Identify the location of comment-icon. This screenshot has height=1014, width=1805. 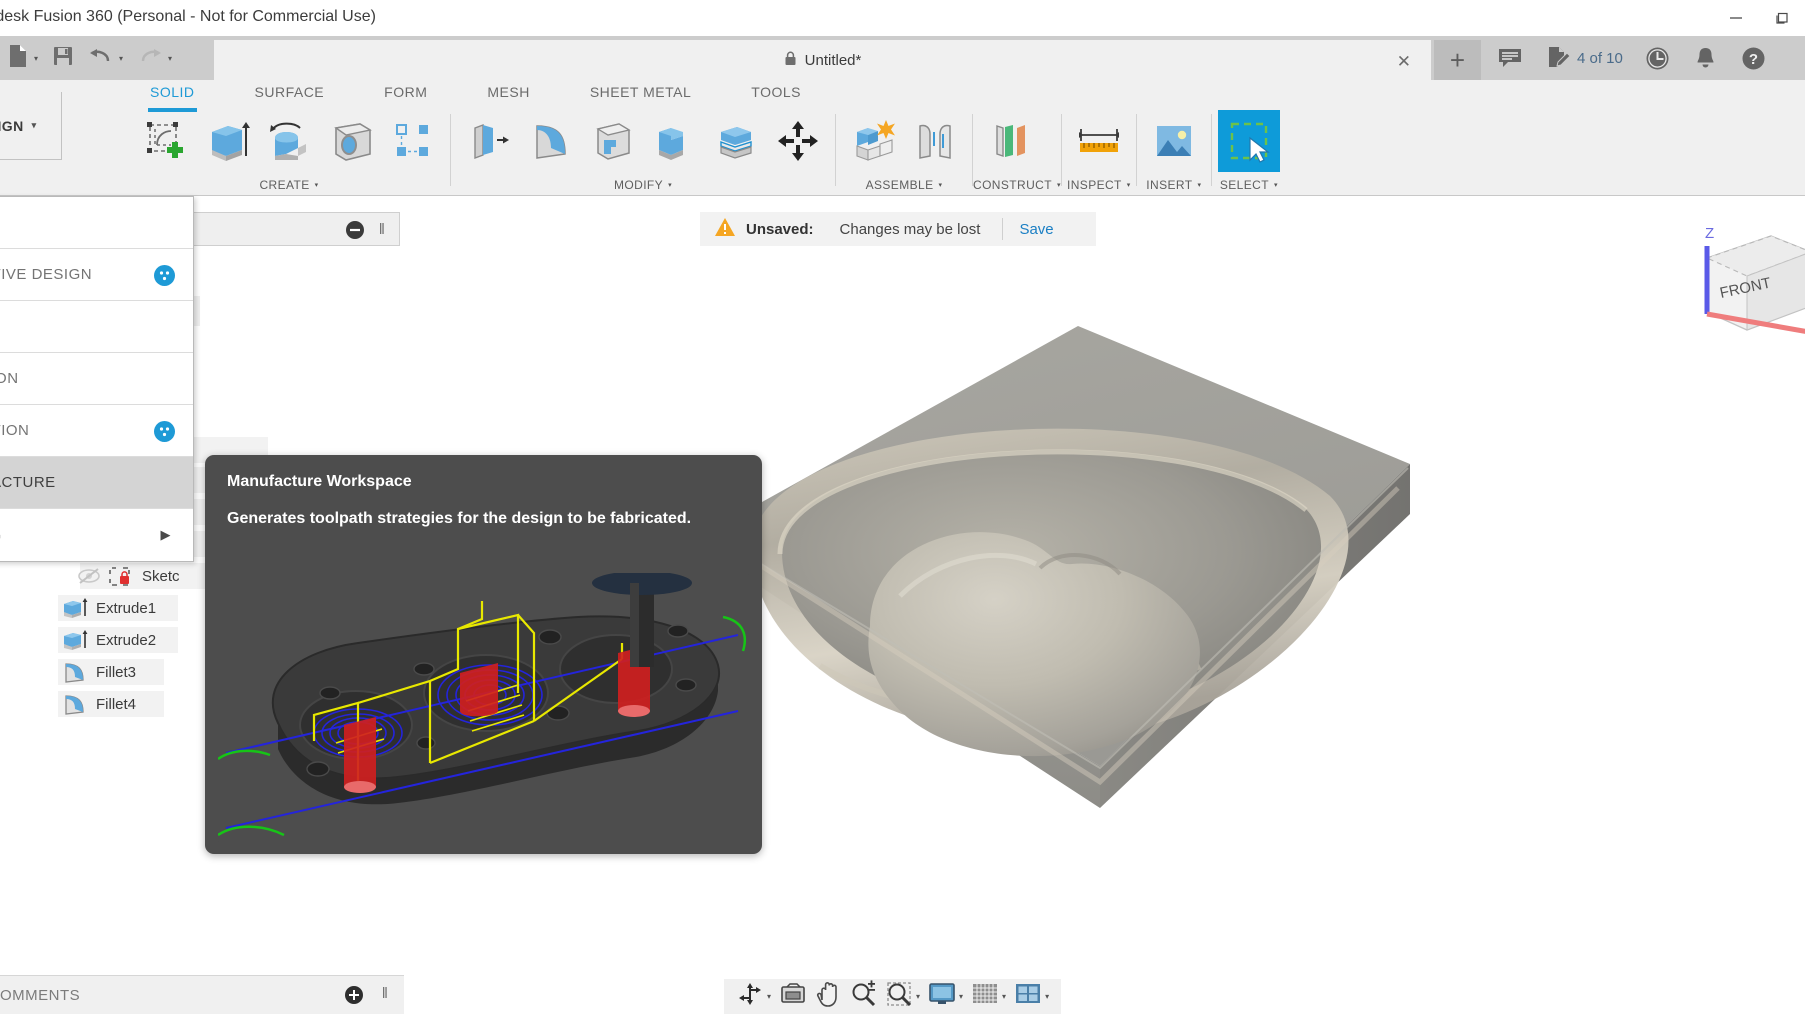
(1510, 58).